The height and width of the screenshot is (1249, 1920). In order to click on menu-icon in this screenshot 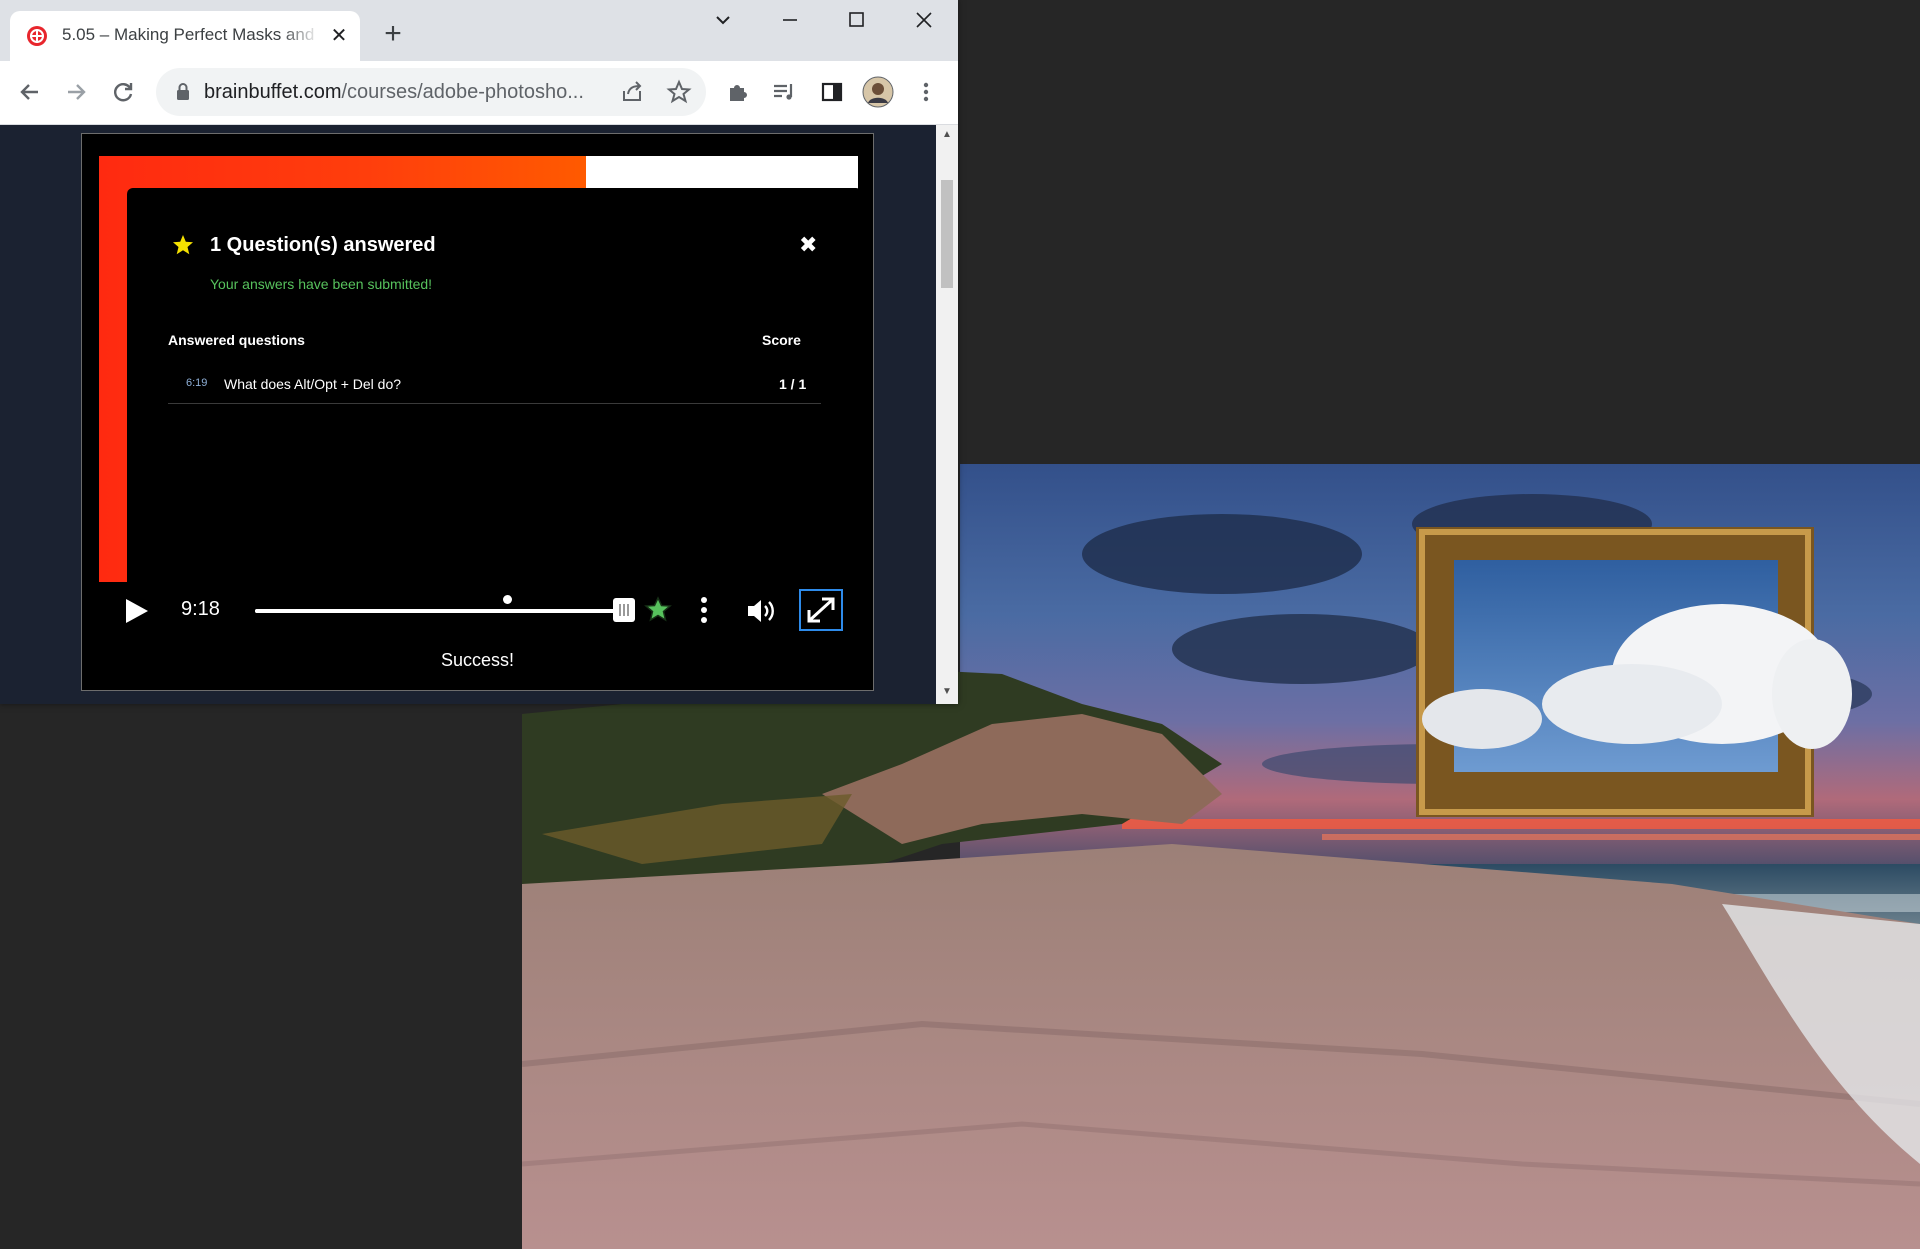, I will do `click(926, 92)`.